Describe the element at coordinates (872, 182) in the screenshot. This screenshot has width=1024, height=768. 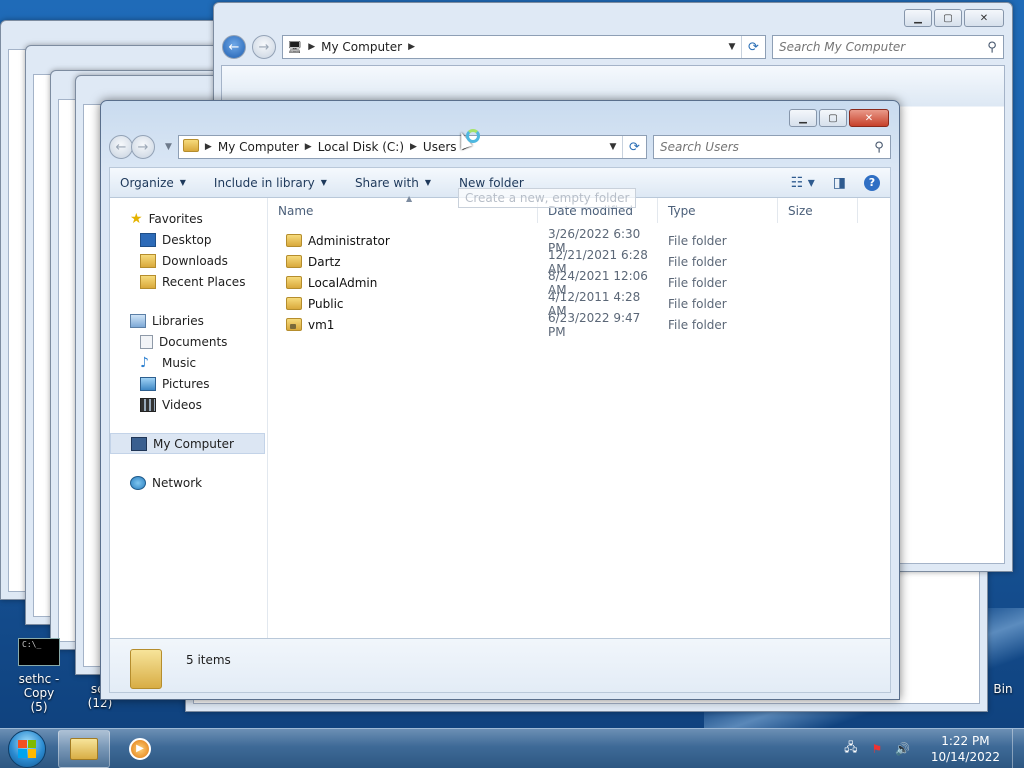
I see `help-icon: ?` at that location.